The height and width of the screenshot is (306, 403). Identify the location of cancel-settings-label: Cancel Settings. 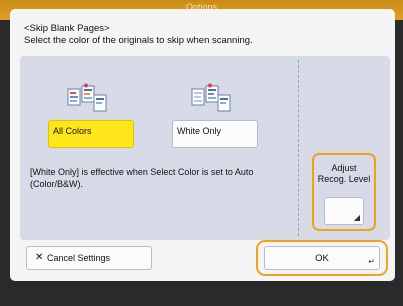
(79, 258).